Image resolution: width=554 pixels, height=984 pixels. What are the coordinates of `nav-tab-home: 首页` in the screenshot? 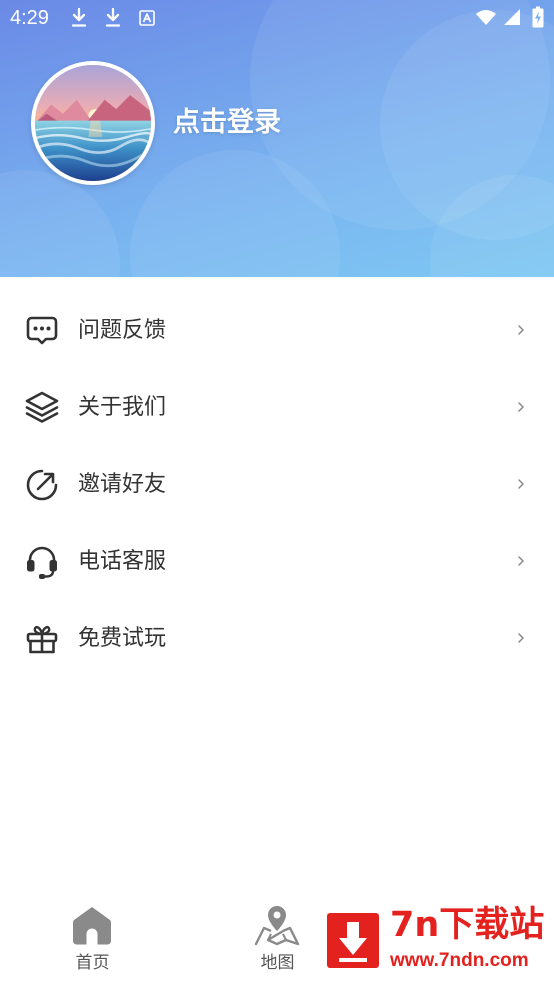 It's located at (92, 939).